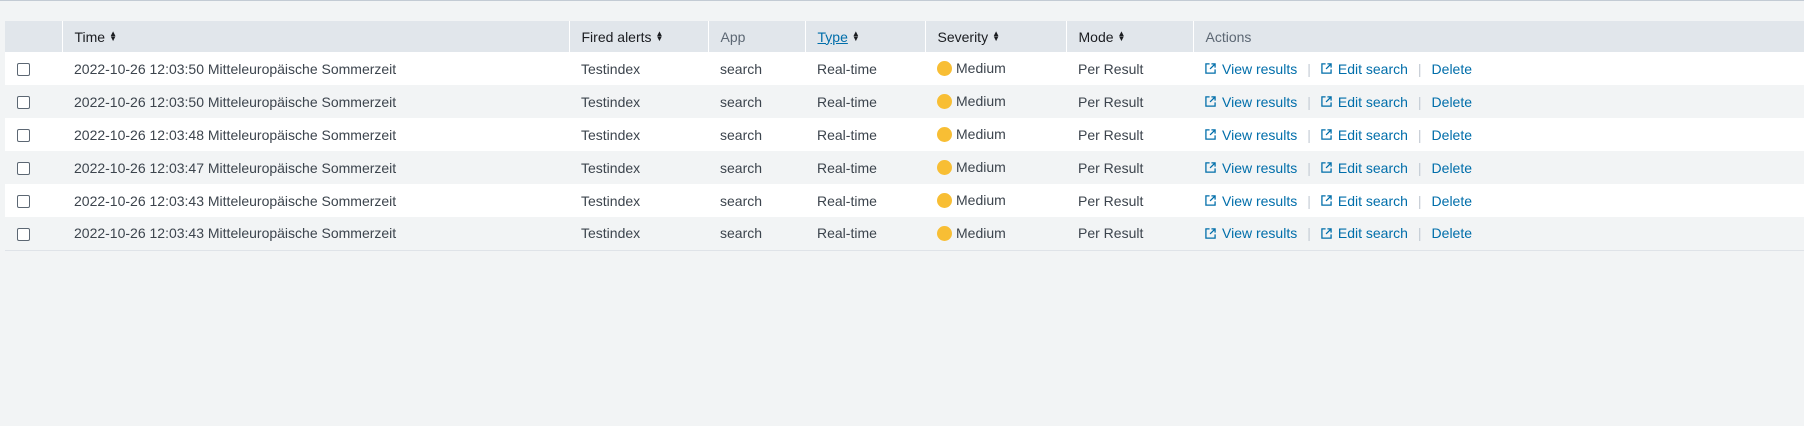  Describe the element at coordinates (944, 200) in the screenshot. I see `severity-medium-icon` at that location.